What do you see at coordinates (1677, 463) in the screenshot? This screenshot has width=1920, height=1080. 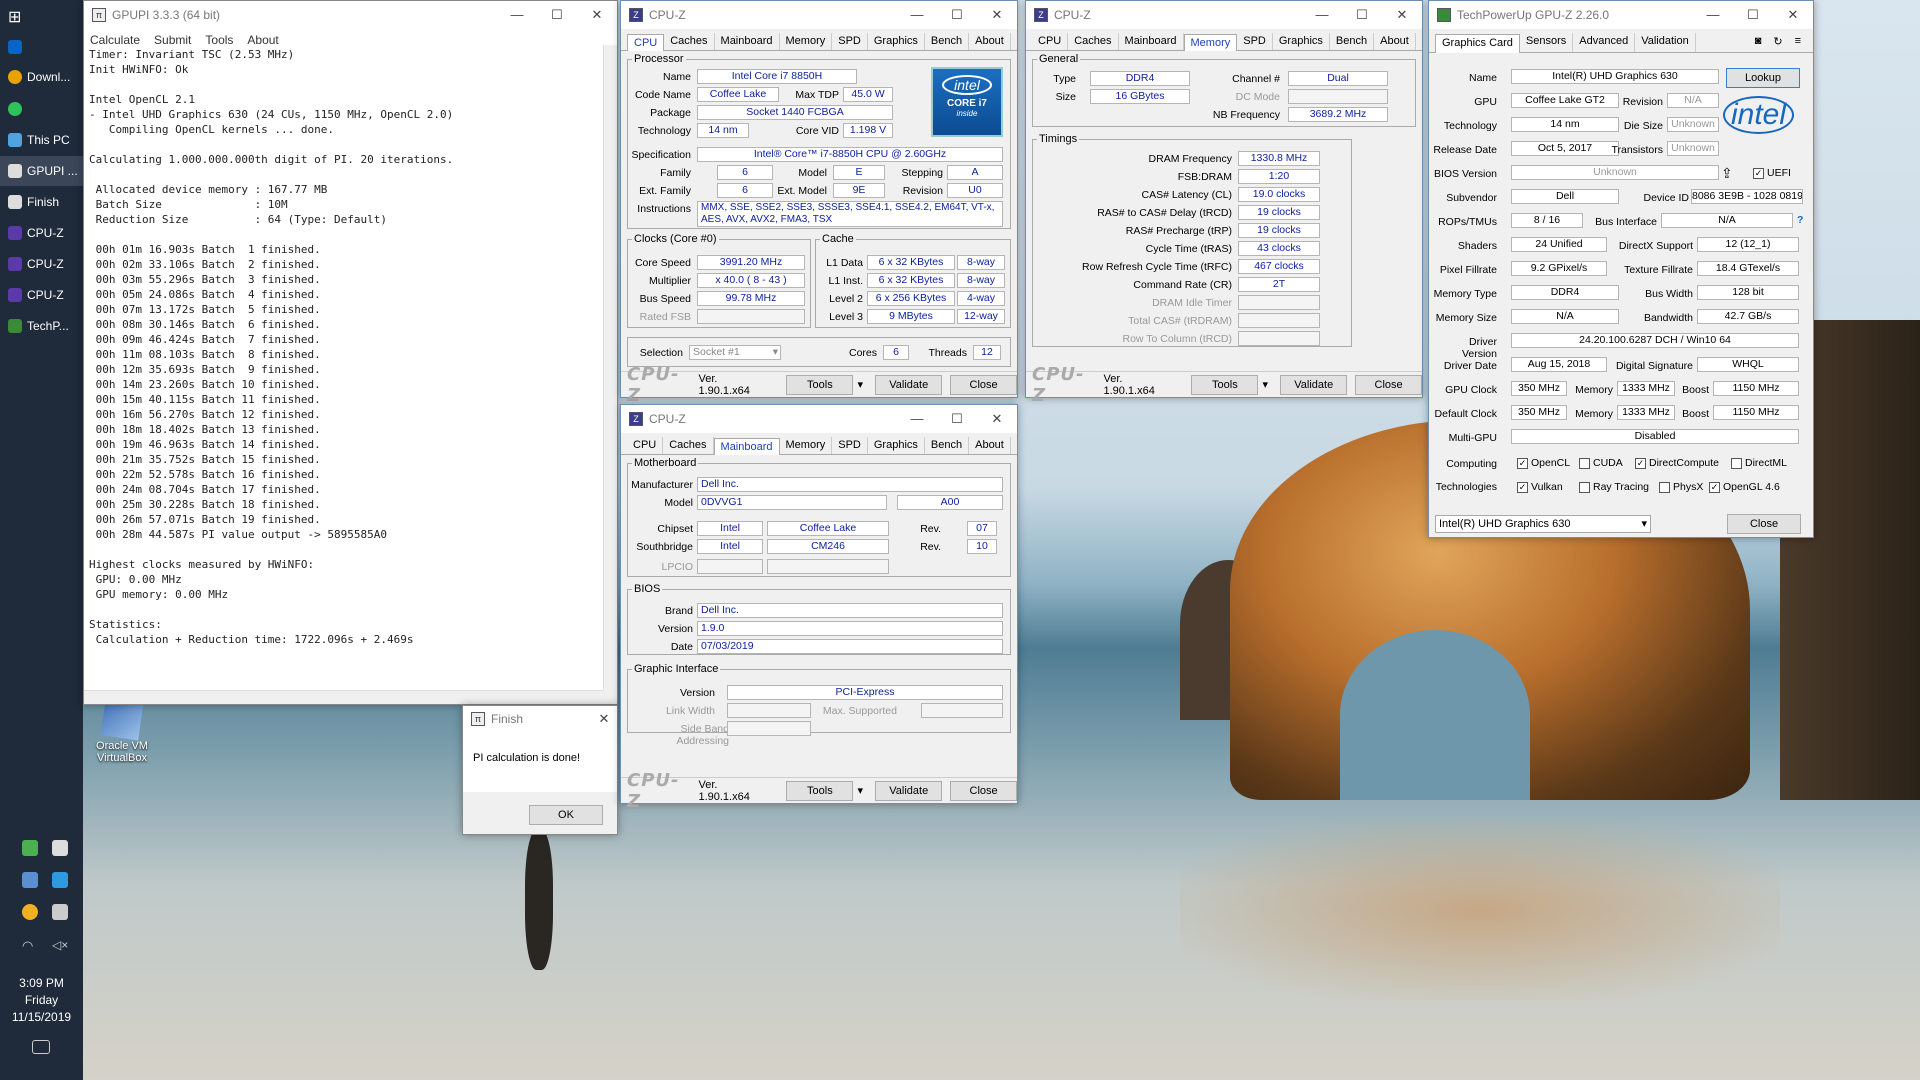 I see `directcompute-checkbox: ✓ DirectCompute` at bounding box center [1677, 463].